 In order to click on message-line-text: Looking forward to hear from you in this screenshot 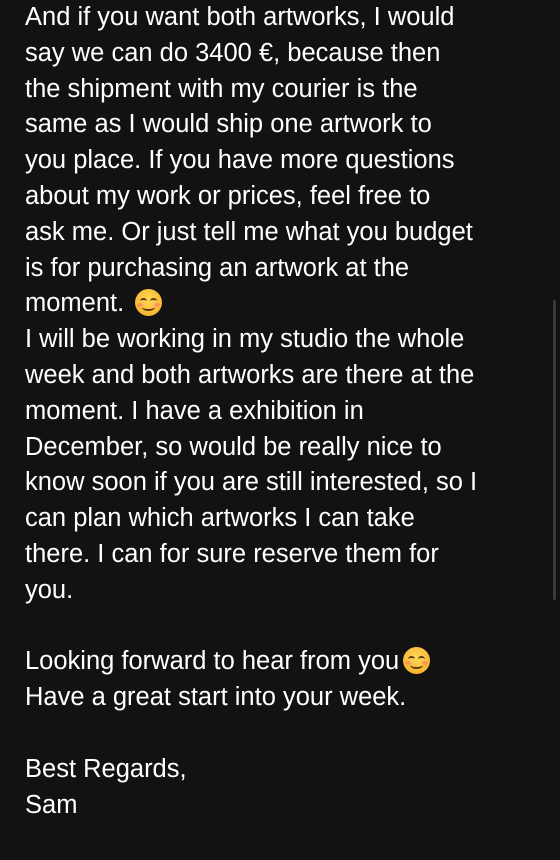, I will do `click(212, 661)`.